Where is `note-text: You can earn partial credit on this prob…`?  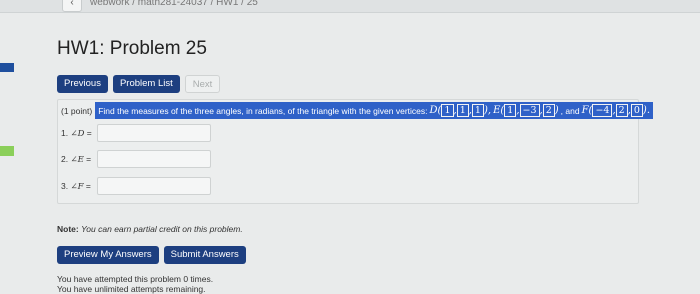
note-text: You can earn partial credit on this prob… is located at coordinates (162, 229).